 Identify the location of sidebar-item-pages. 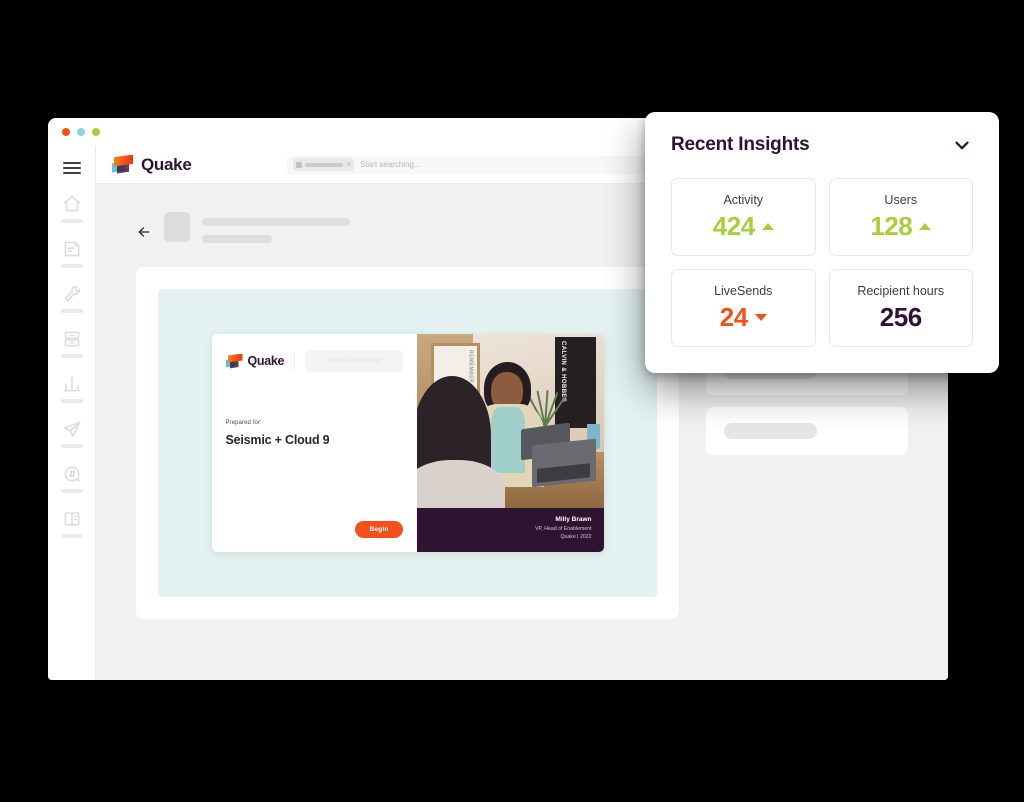
(71, 523).